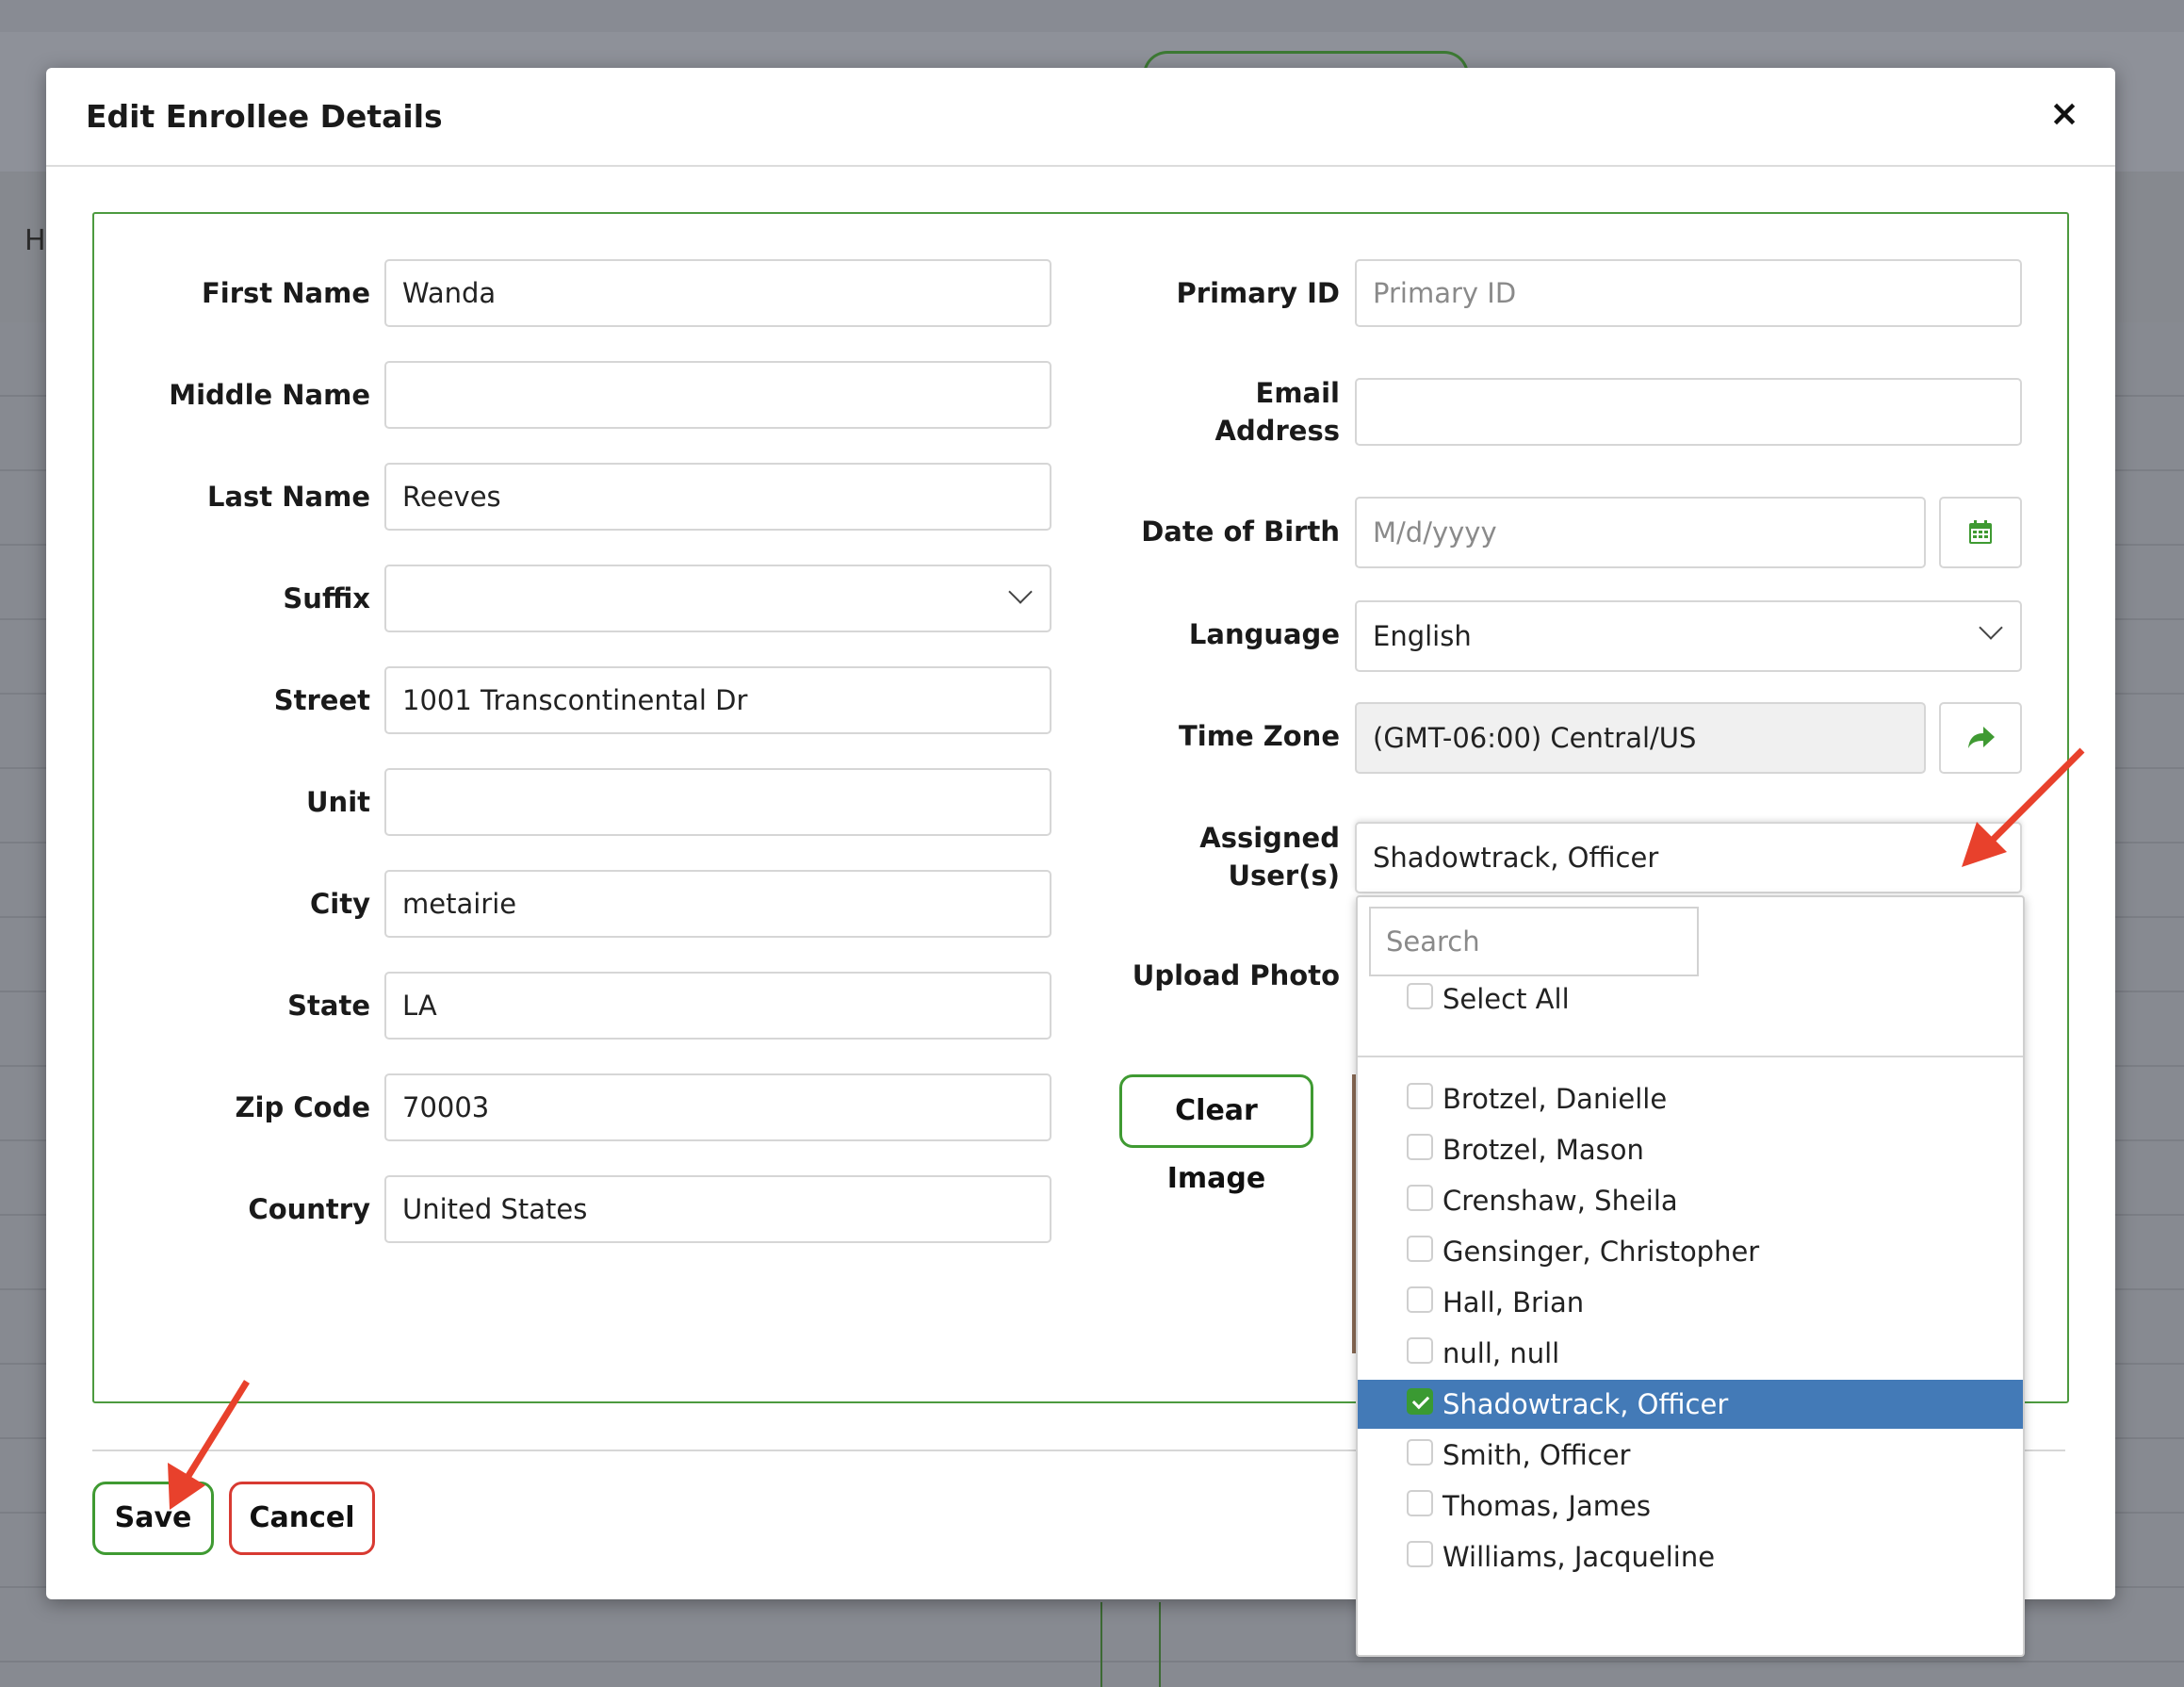  Describe the element at coordinates (153, 1518) in the screenshot. I see `save-button: Save` at that location.